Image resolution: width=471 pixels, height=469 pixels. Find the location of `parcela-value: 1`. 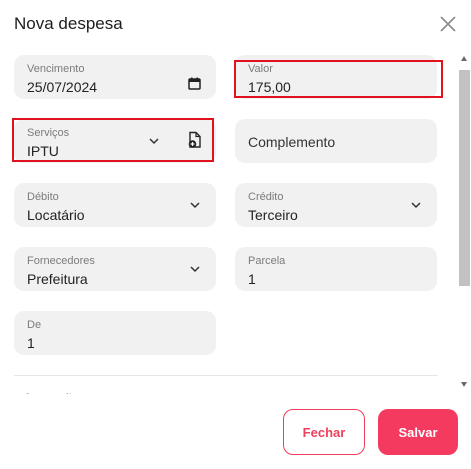

parcela-value: 1 is located at coordinates (252, 279).